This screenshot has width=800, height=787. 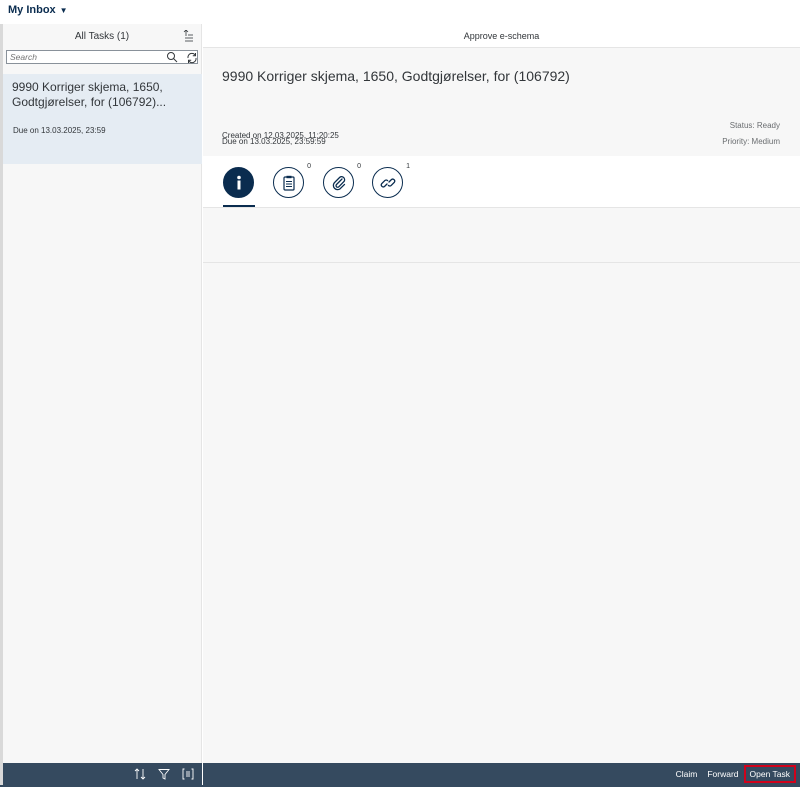 What do you see at coordinates (239, 206) in the screenshot?
I see `active-tab-indicator` at bounding box center [239, 206].